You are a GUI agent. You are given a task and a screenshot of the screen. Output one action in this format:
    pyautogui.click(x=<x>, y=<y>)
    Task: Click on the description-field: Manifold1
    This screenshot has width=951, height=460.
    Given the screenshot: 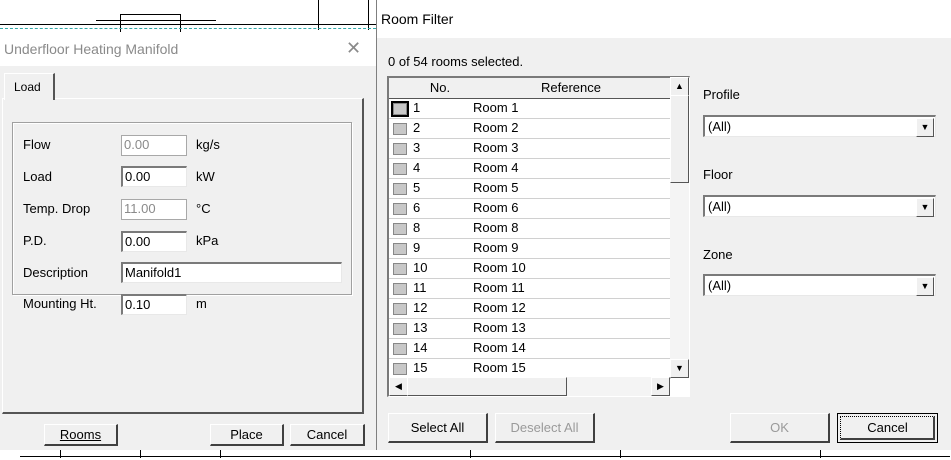 What is the action you would take?
    pyautogui.click(x=231, y=272)
    